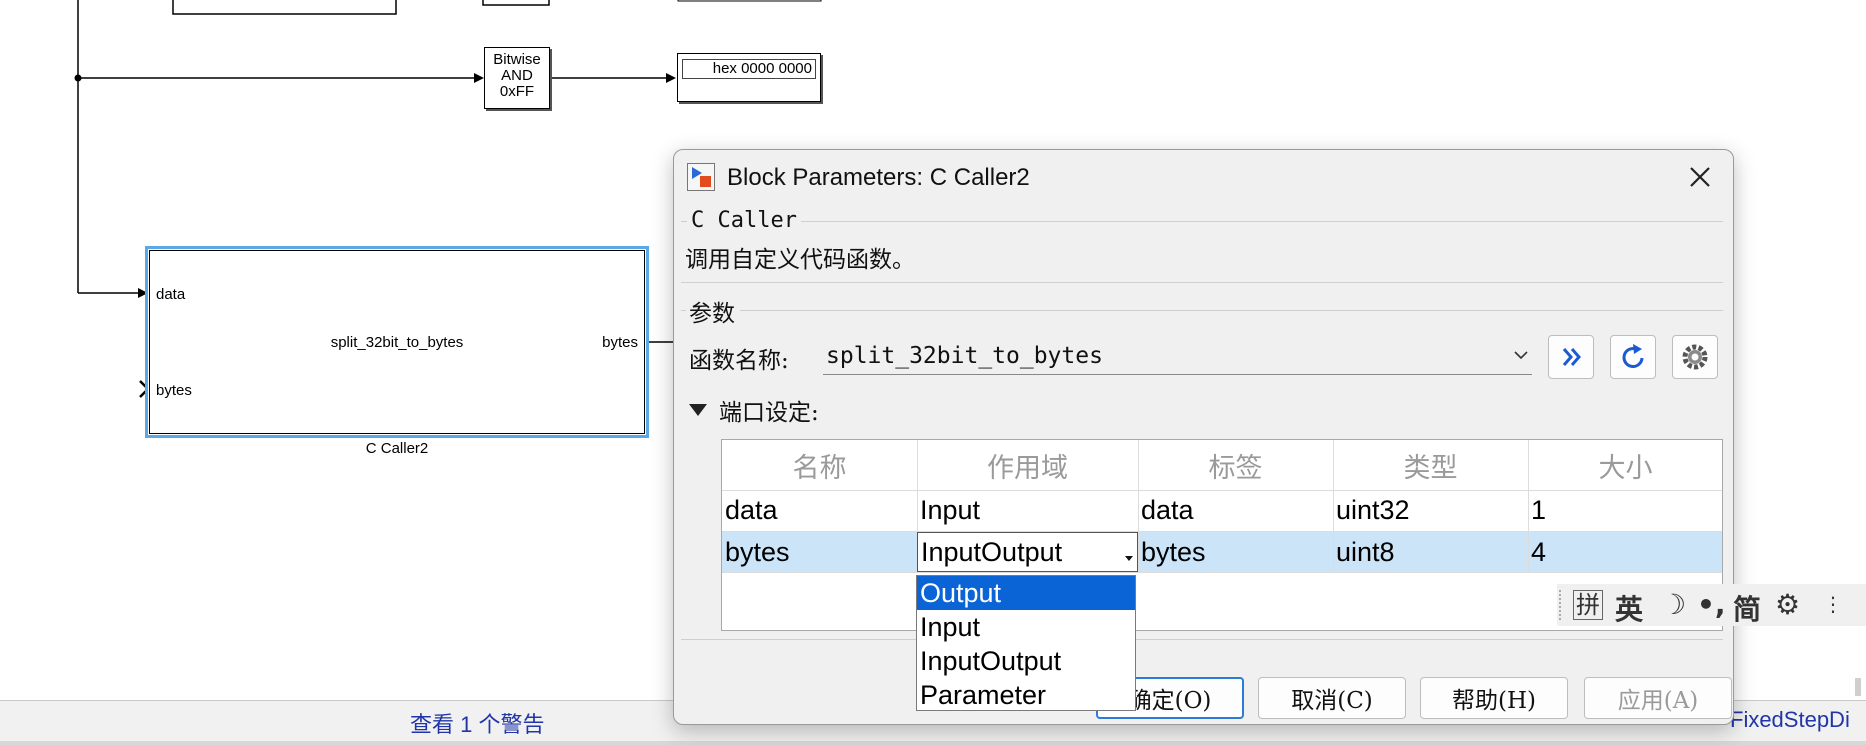 This screenshot has height=745, width=1866. Describe the element at coordinates (1787, 604) in the screenshot. I see `ime-gear-icon: ⚙` at that location.